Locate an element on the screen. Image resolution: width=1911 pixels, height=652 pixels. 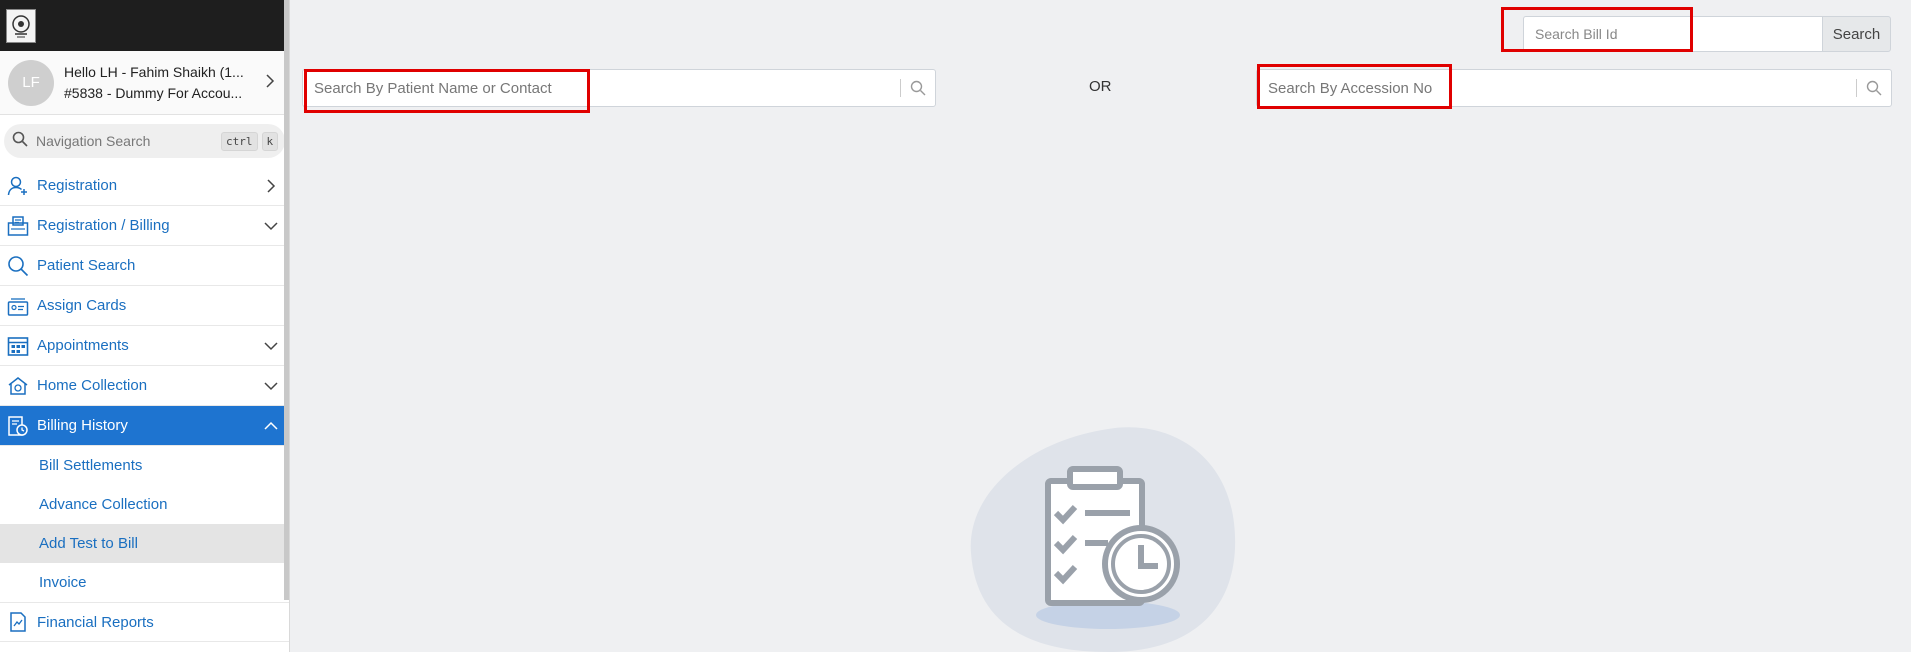
sidebar-subitem-invoice: Invoice is located at coordinates (144, 582).